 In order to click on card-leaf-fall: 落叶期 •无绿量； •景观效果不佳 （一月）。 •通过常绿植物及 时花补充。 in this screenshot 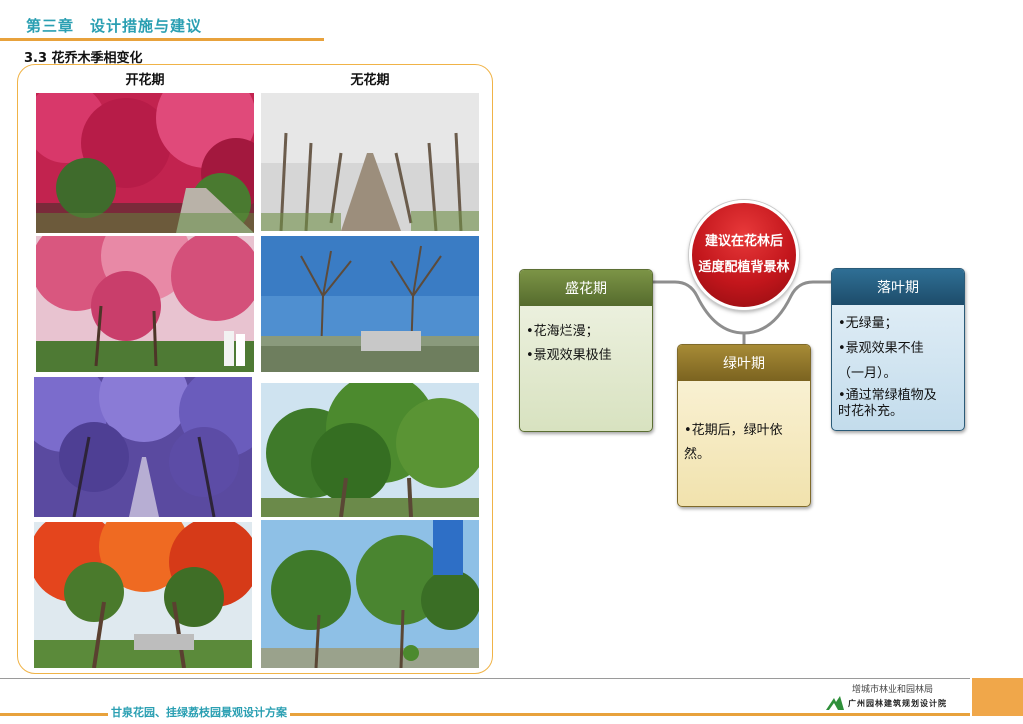, I will do `click(898, 349)`.